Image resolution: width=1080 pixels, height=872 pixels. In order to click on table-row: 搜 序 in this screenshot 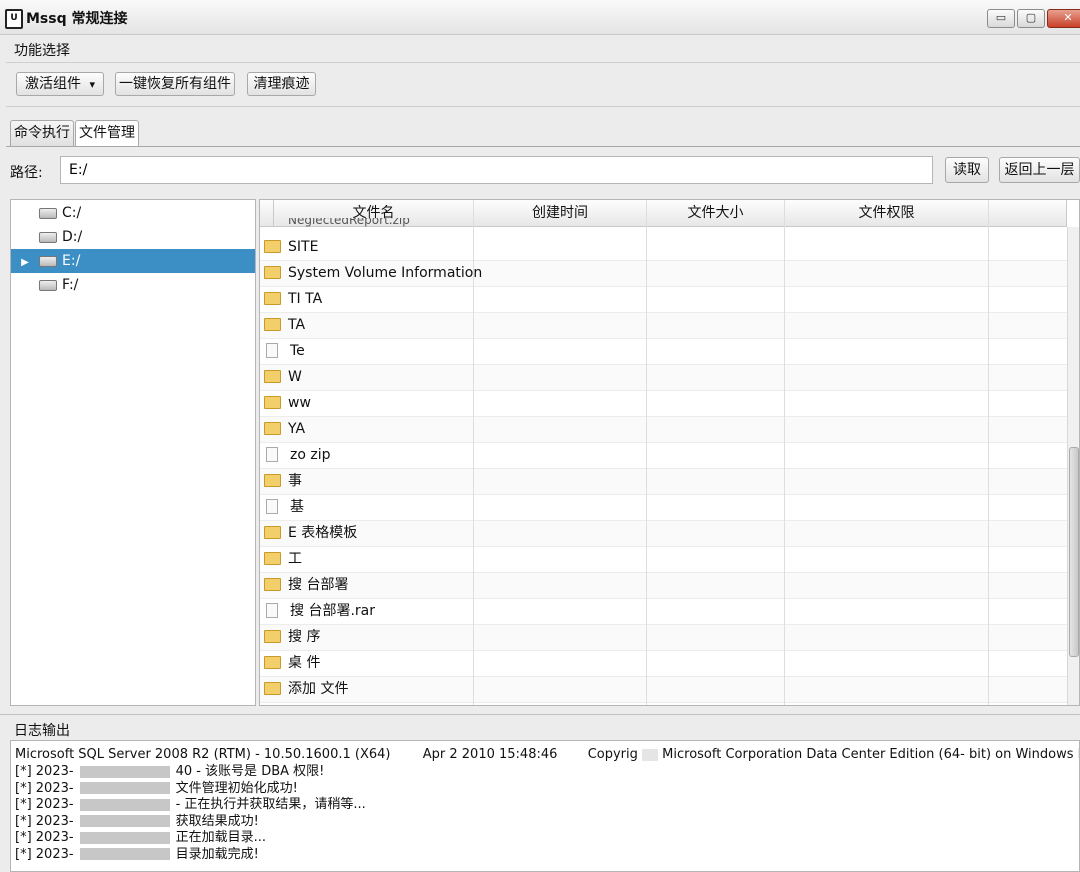, I will do `click(663, 638)`.